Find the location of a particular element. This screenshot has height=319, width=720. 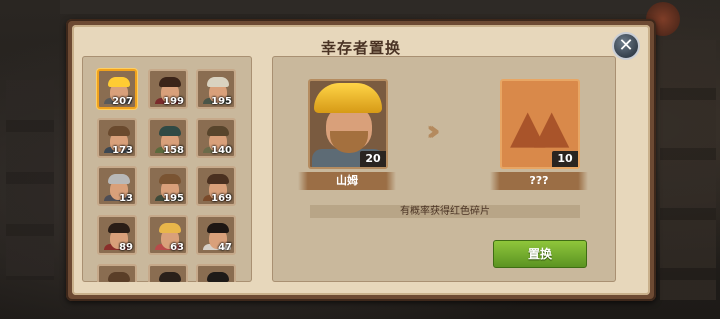

background-top-bar is located at coordinates (360, 7).